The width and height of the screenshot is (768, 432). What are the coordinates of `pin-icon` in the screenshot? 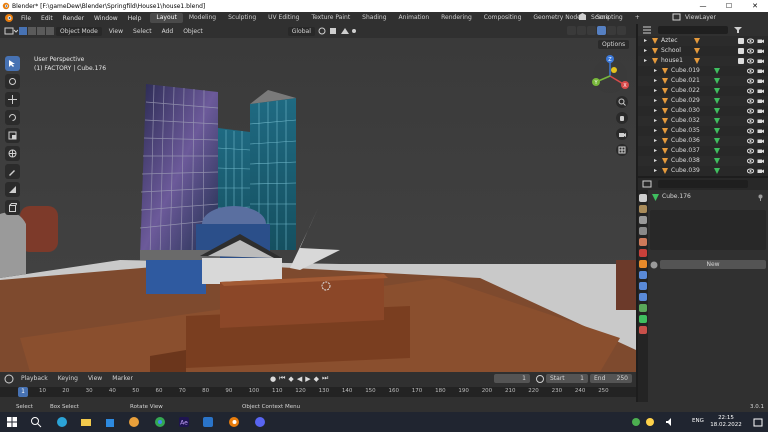 It's located at (760, 197).